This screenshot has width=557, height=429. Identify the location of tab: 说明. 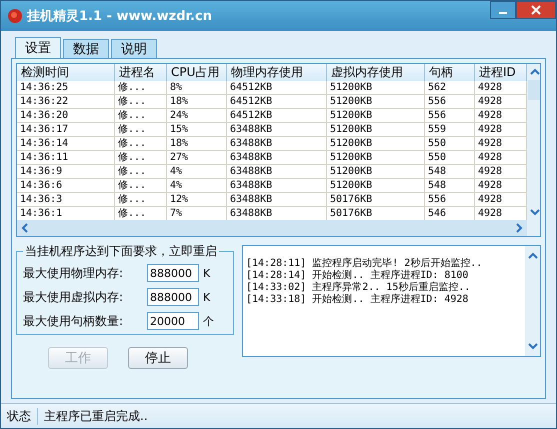
(134, 48).